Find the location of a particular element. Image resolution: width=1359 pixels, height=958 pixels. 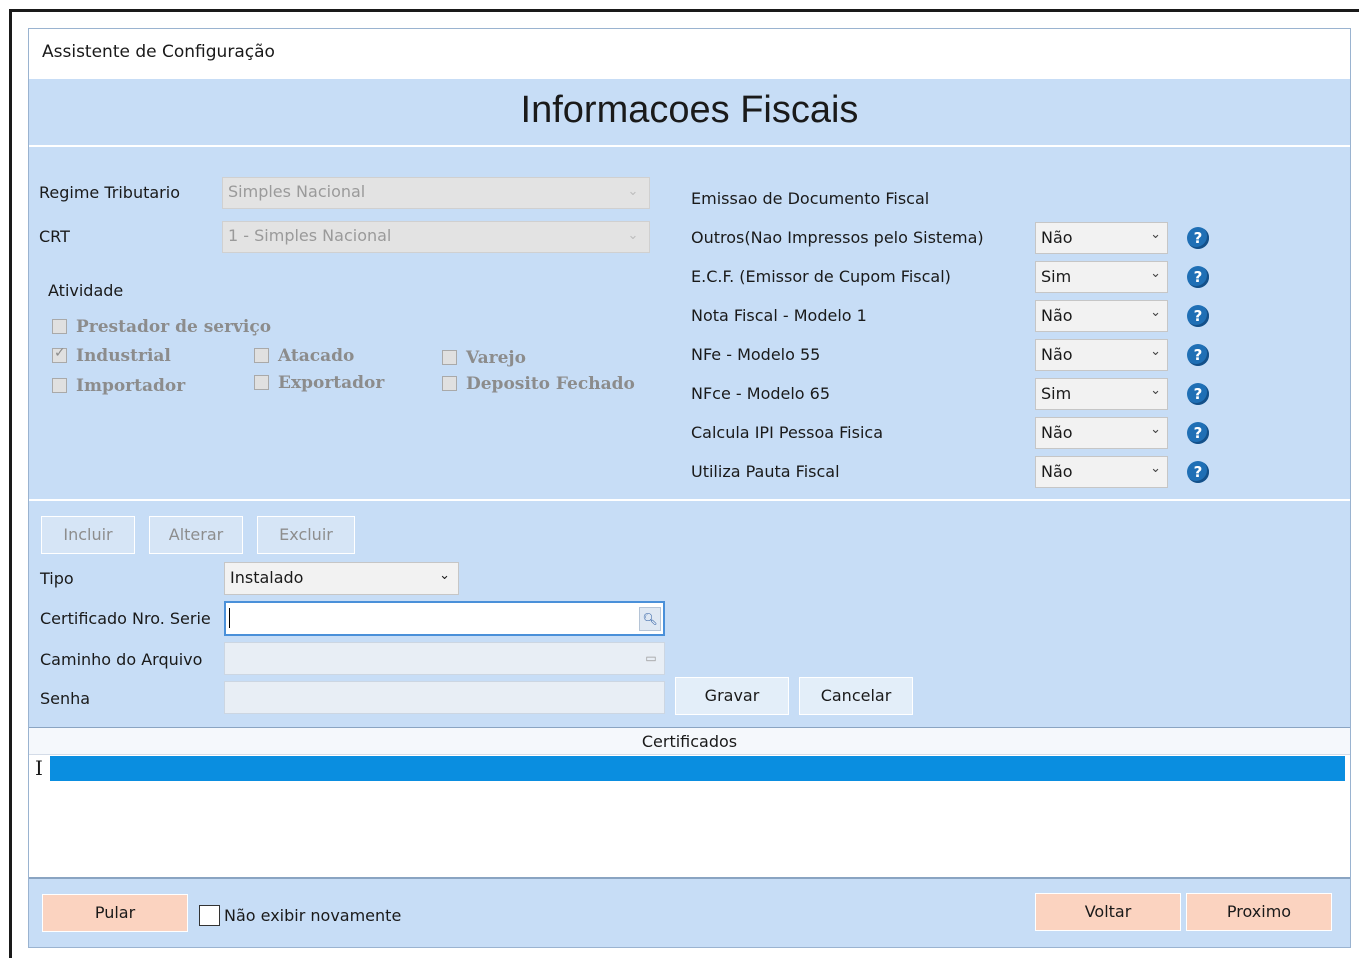

regime-label: Regime Tributario is located at coordinates (109, 192).